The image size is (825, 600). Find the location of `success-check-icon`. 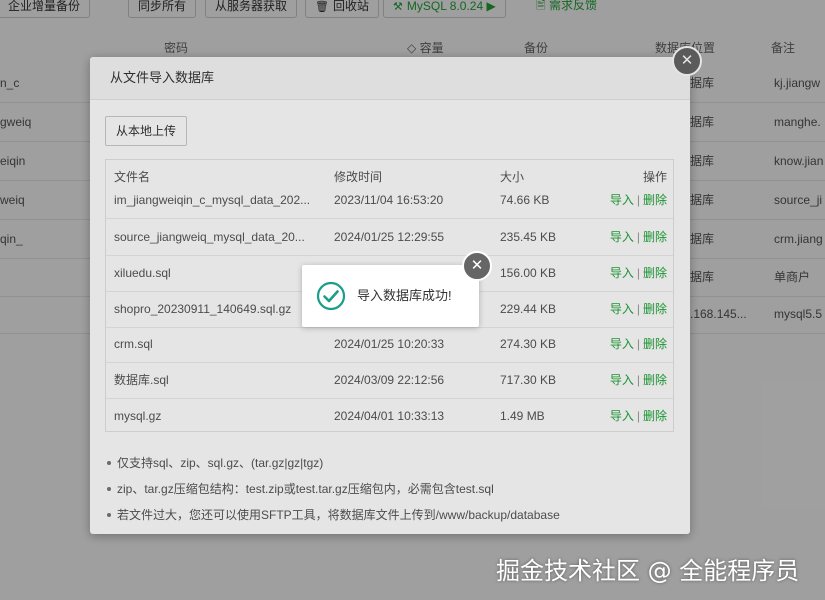

success-check-icon is located at coordinates (331, 296).